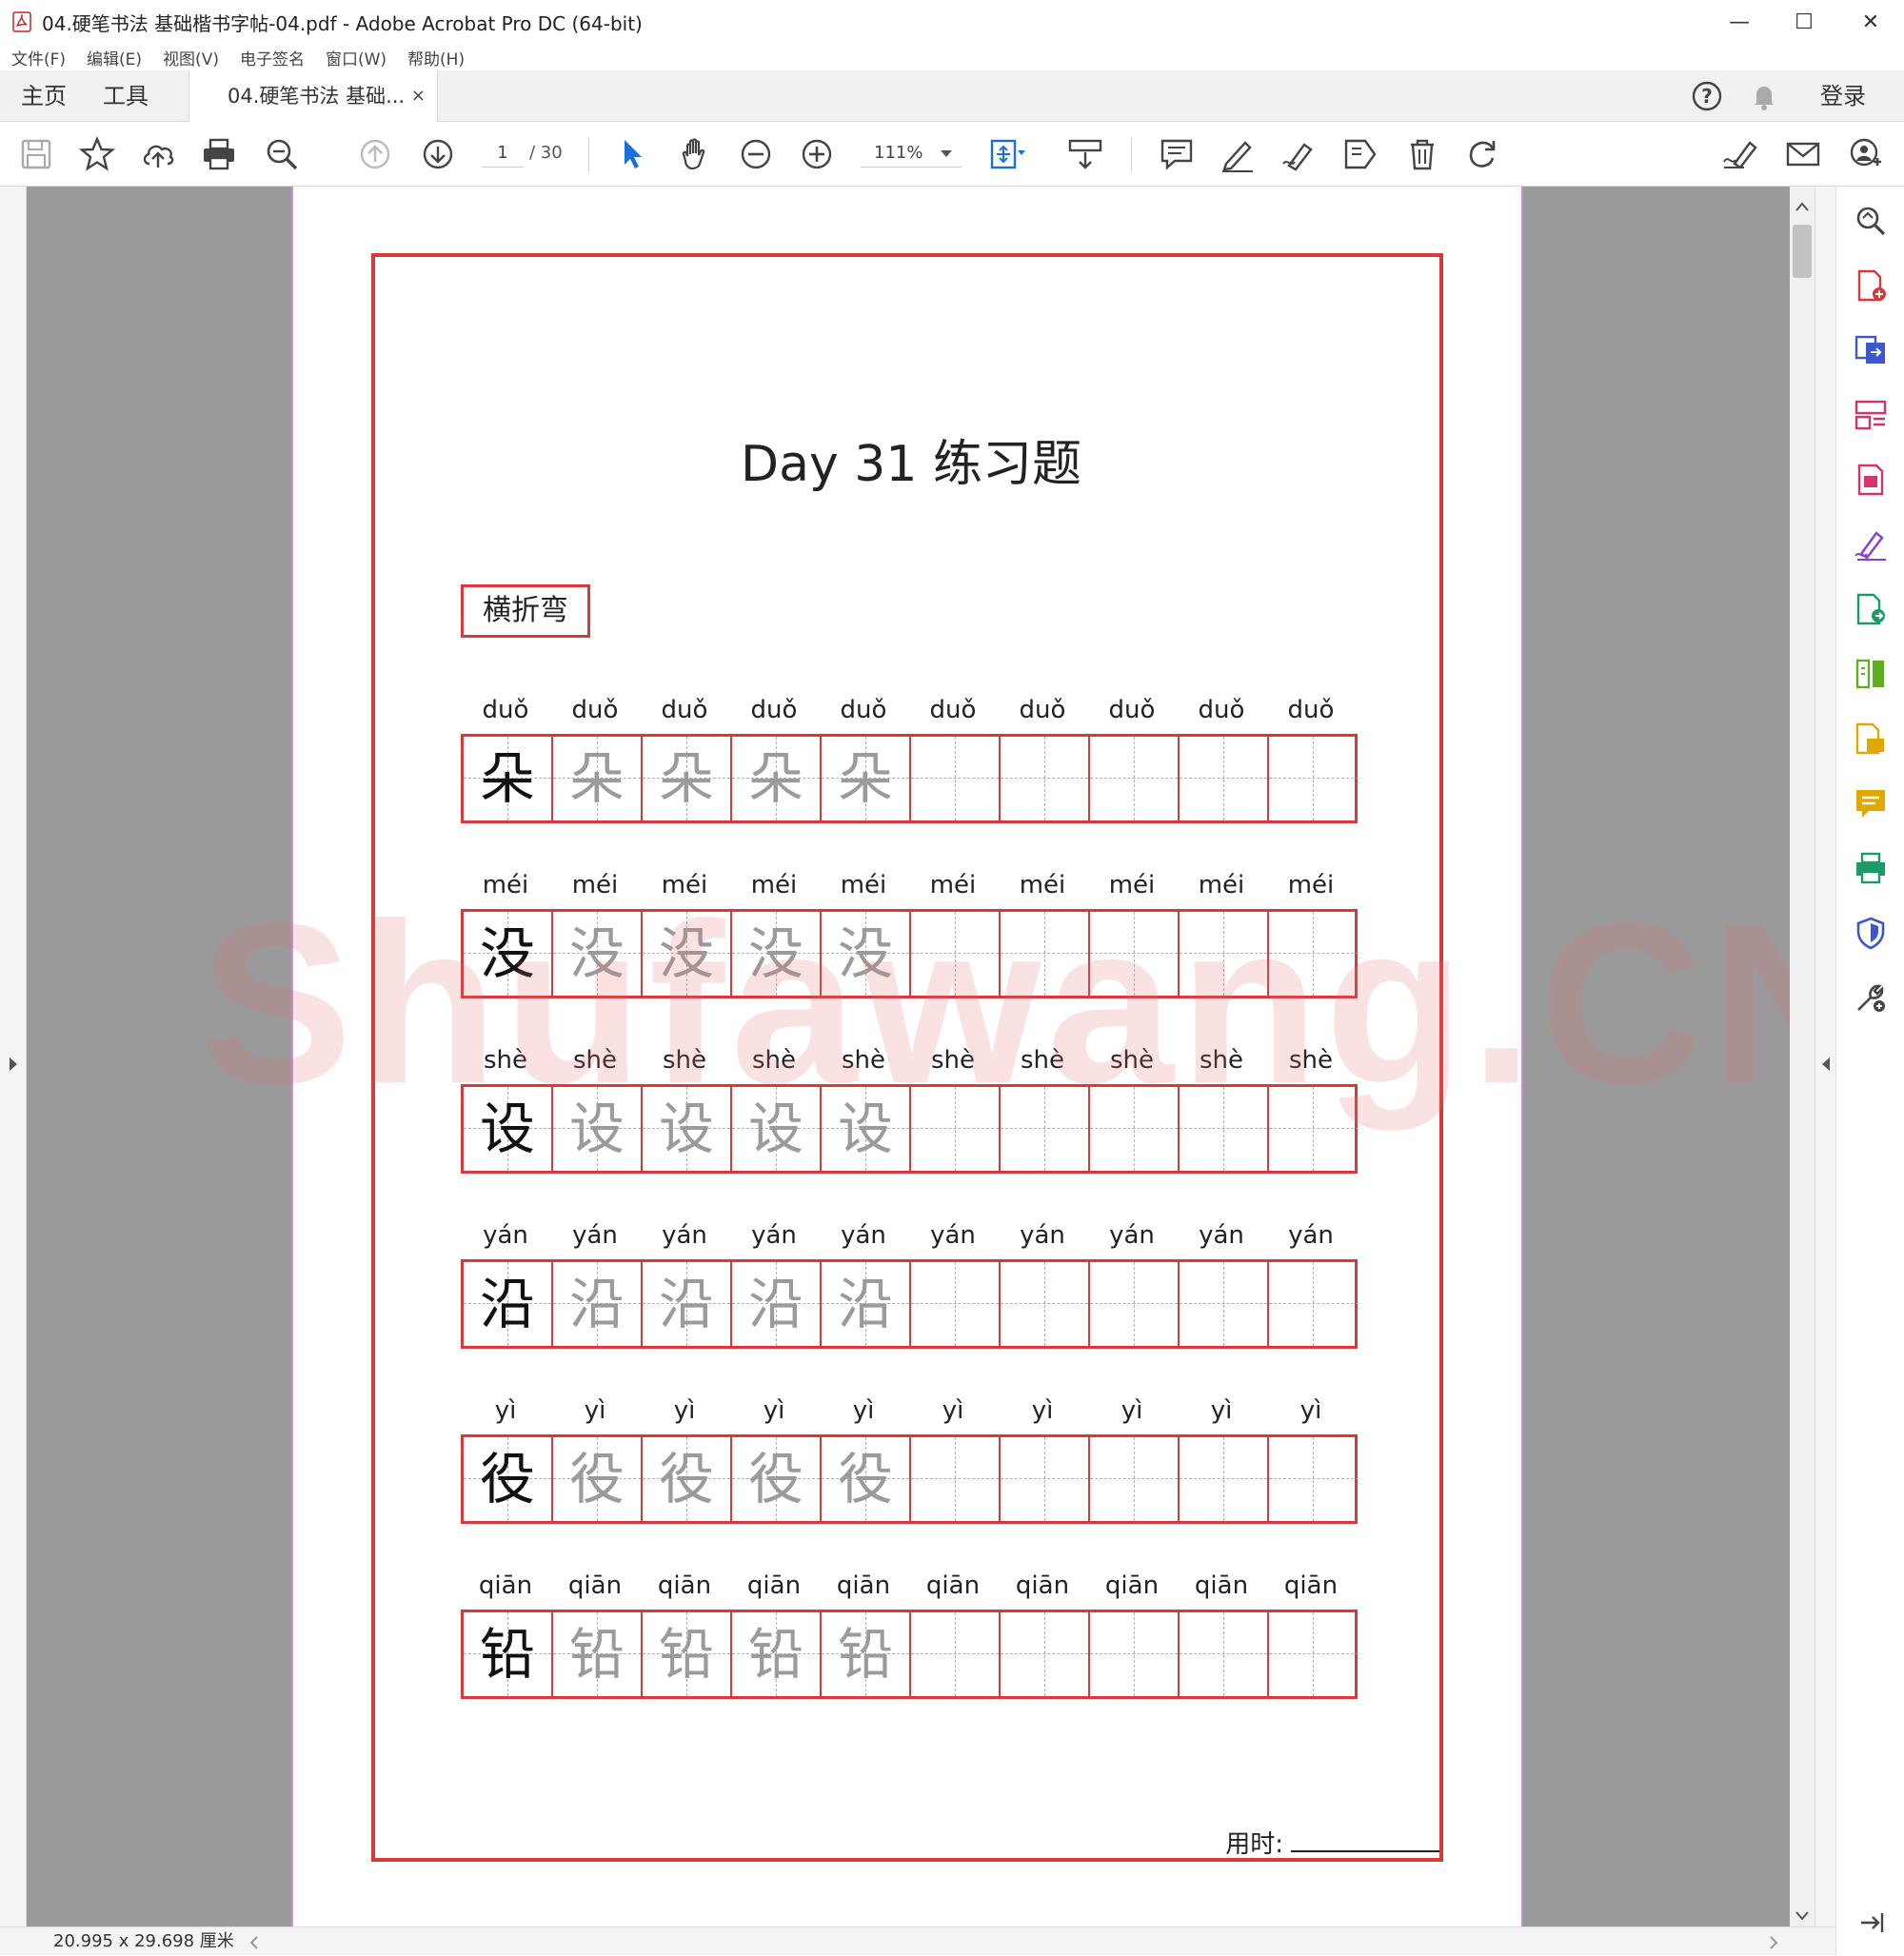  Describe the element at coordinates (1802, 1057) in the screenshot. I see `vertical-scrollbar` at that location.